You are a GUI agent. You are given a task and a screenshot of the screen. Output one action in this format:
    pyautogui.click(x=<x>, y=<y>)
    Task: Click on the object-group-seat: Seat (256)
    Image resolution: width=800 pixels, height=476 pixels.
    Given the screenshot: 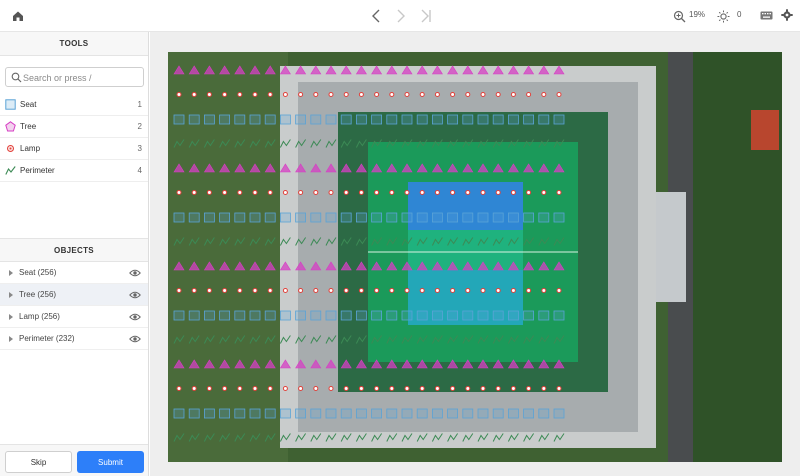 What is the action you would take?
    pyautogui.click(x=74, y=273)
    